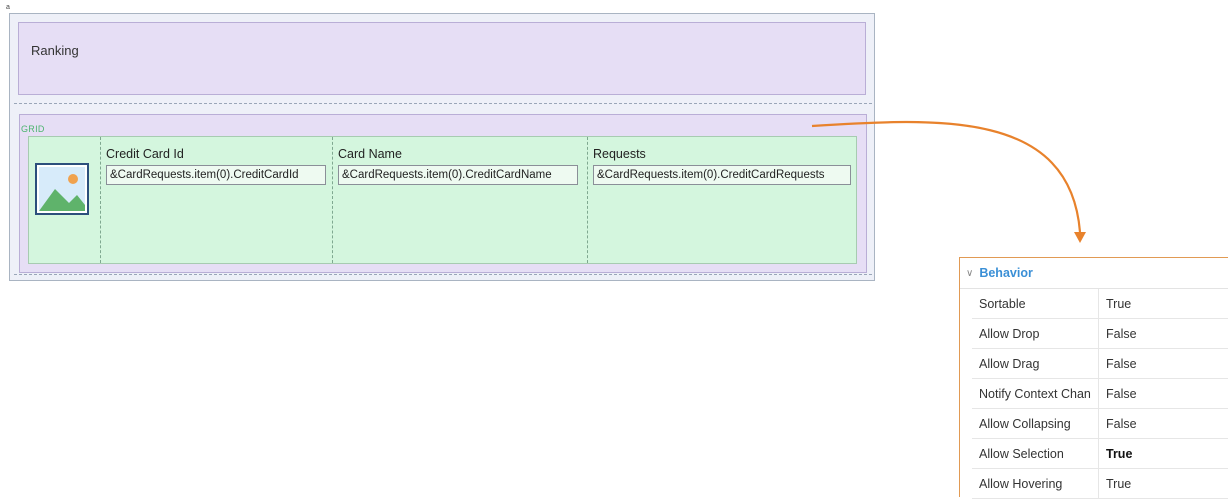 The width and height of the screenshot is (1228, 499). Describe the element at coordinates (1035, 363) in the screenshot. I see `property-name: Allow Drag` at that location.